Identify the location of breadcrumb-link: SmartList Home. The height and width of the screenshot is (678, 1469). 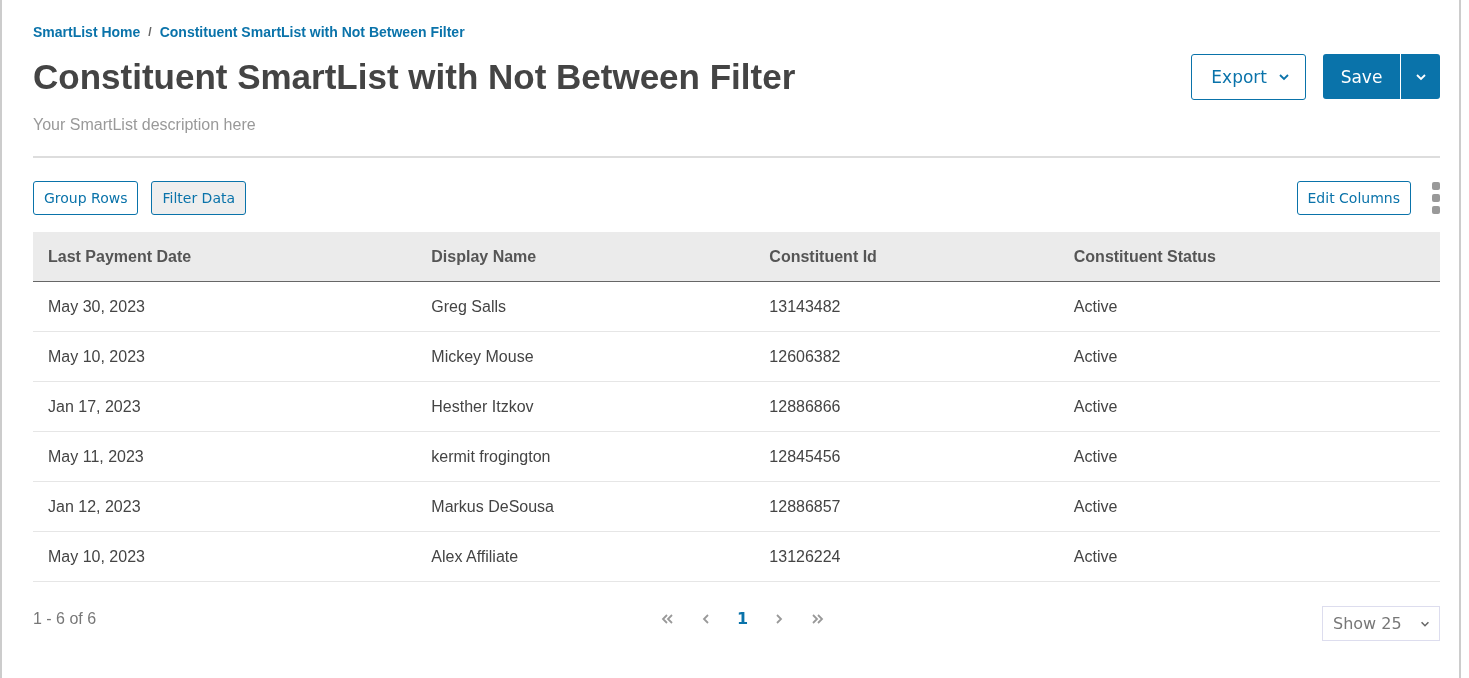
(87, 32).